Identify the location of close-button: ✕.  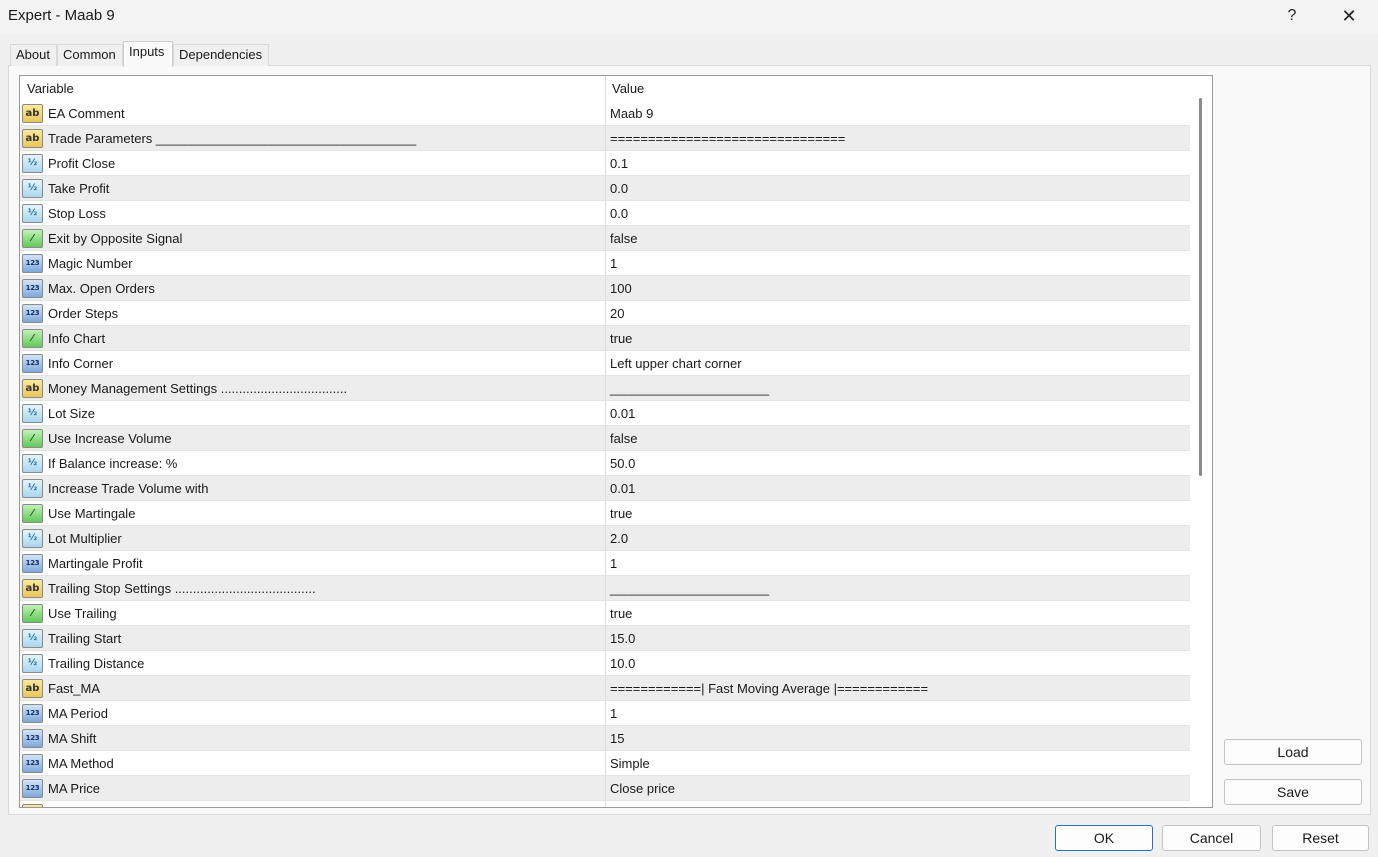
(1349, 17).